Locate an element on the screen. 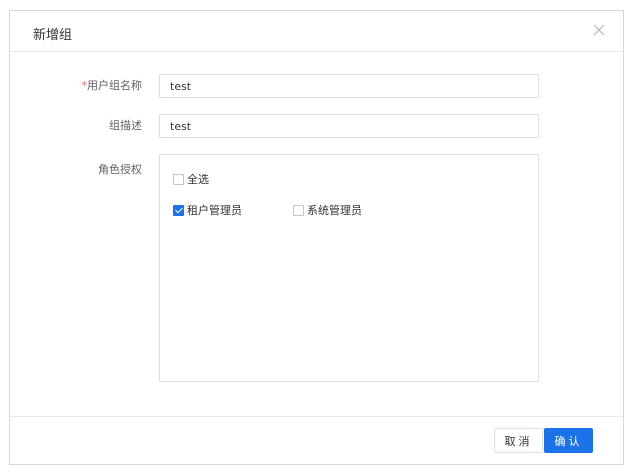  role-checkbox-system-admin: 系统管理员 is located at coordinates (327, 210).